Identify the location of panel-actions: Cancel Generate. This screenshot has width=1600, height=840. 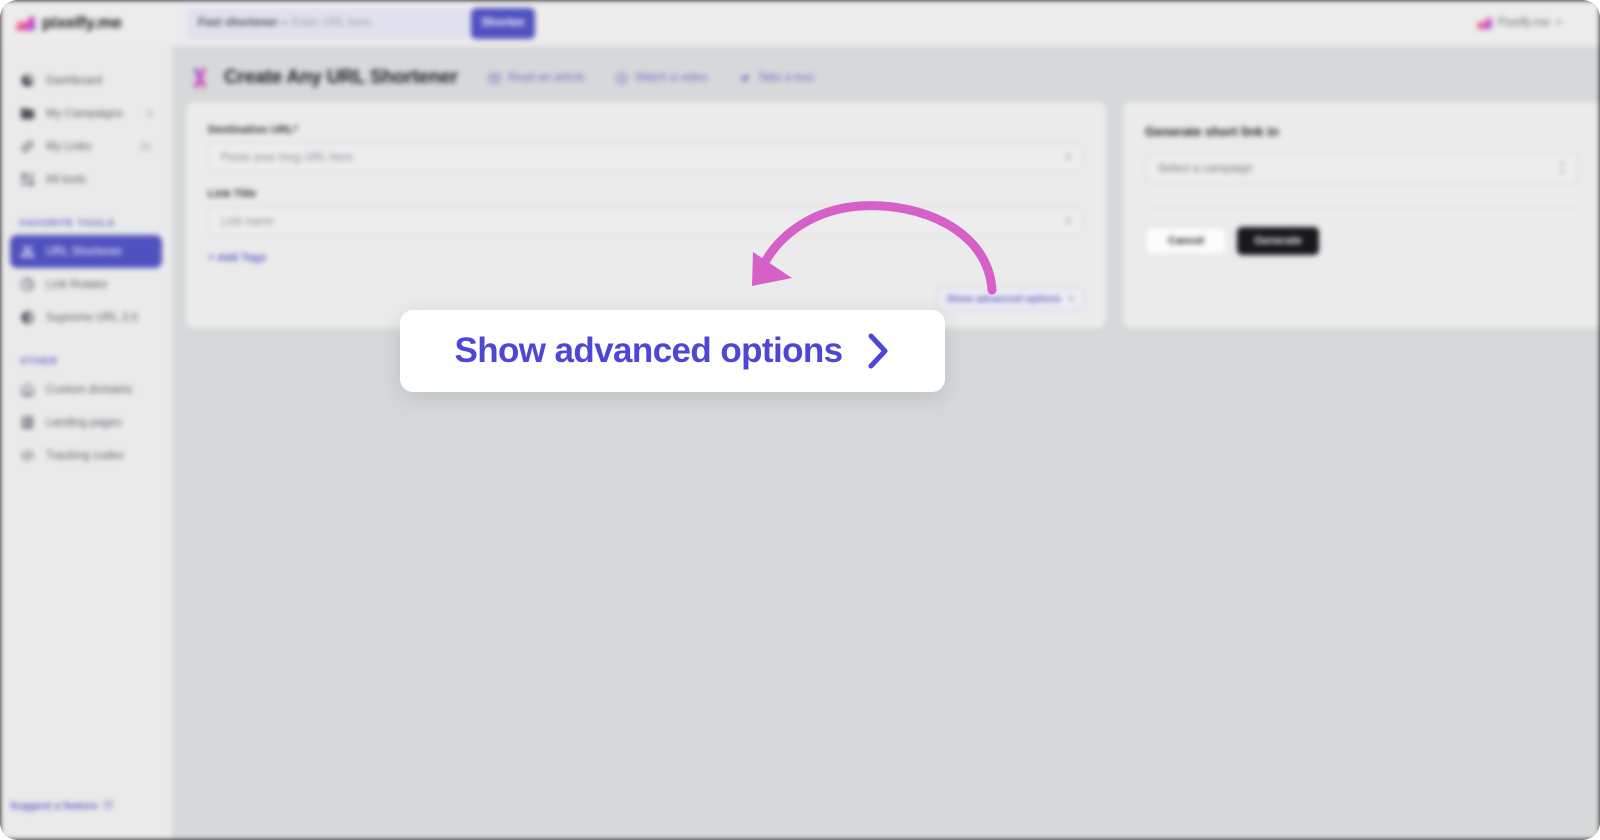
(1361, 241).